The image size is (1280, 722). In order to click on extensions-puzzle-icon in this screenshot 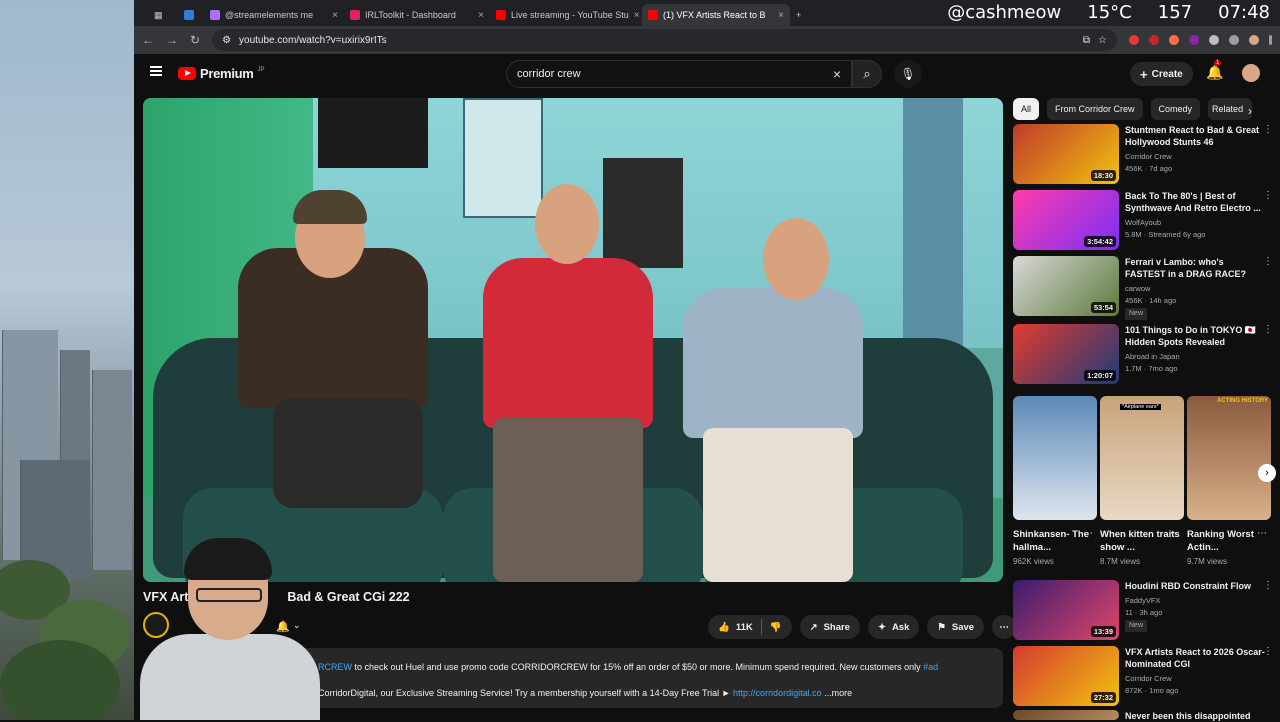, I will do `click(1214, 40)`.